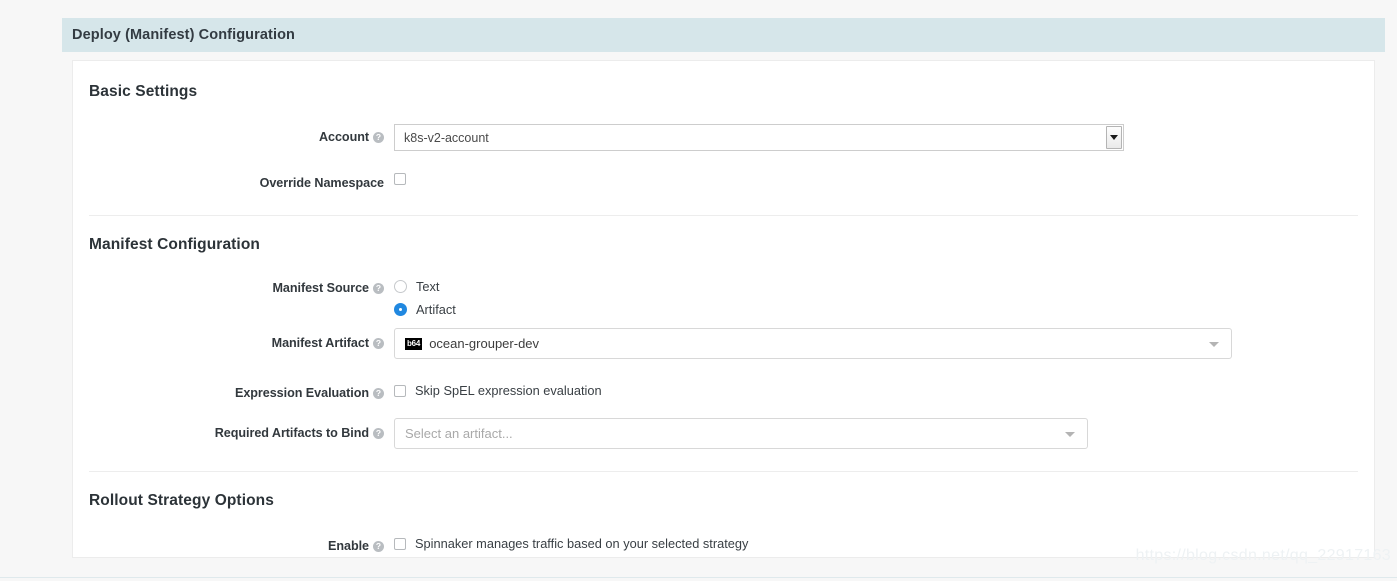 The height and width of the screenshot is (581, 1397). I want to click on control-account: k8s-v2-account, so click(876, 137).